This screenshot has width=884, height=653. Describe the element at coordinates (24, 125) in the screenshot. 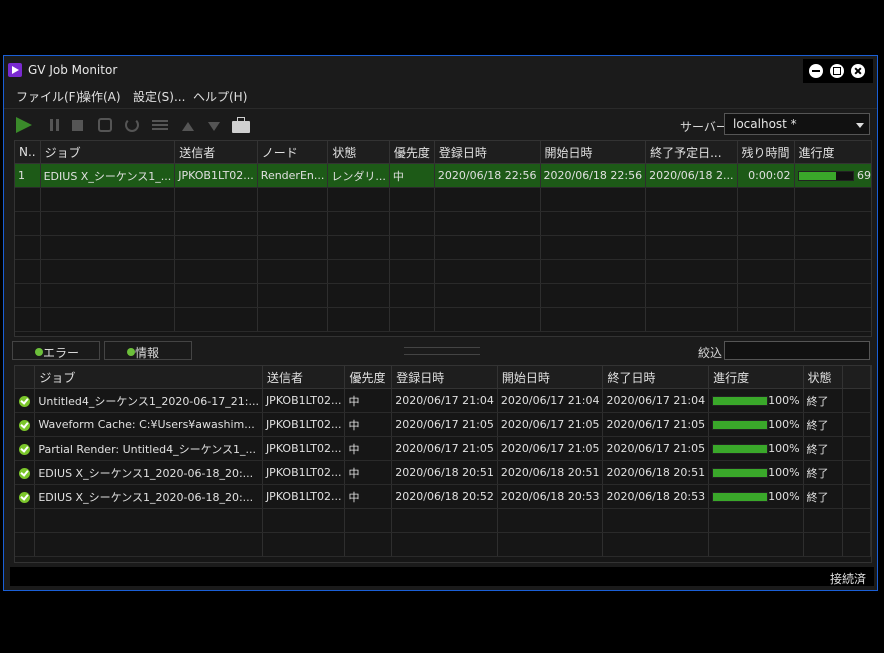

I see `play-icon` at that location.